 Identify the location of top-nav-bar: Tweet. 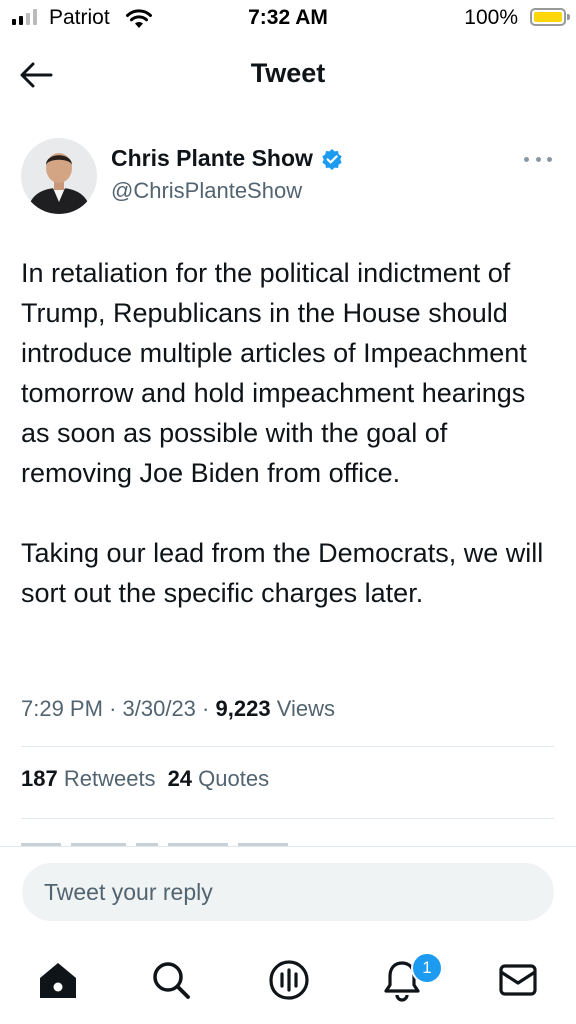
(288, 75).